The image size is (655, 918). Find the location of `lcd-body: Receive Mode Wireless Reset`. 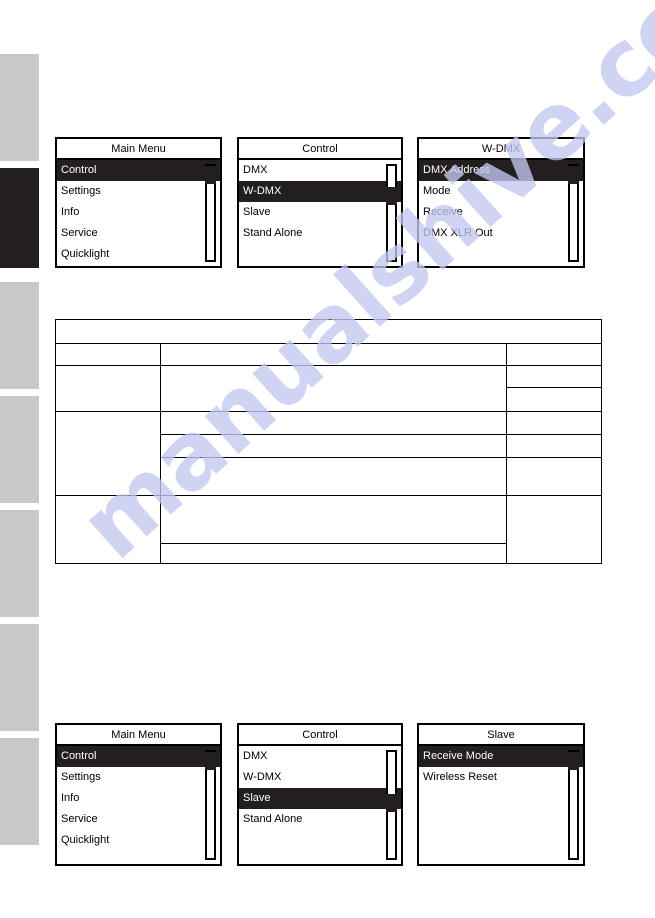

lcd-body: Receive Mode Wireless Reset is located at coordinates (501, 805).